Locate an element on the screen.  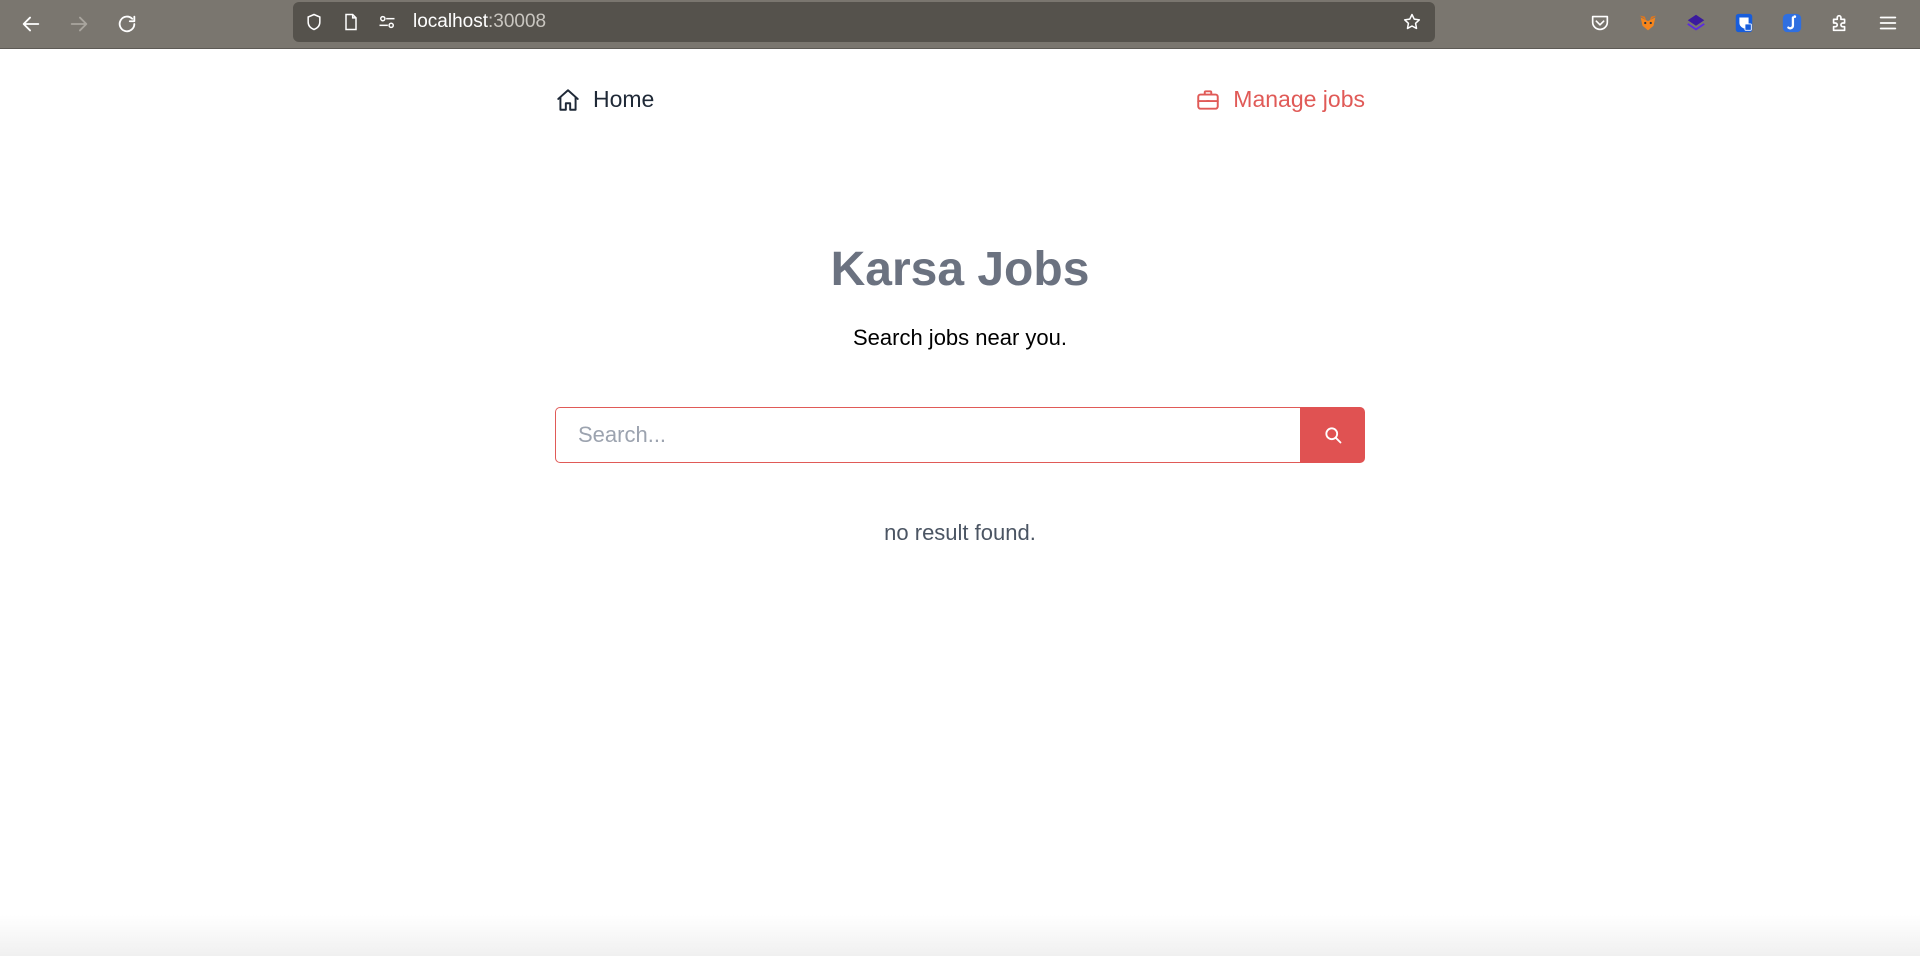
back-button is located at coordinates (31, 24).